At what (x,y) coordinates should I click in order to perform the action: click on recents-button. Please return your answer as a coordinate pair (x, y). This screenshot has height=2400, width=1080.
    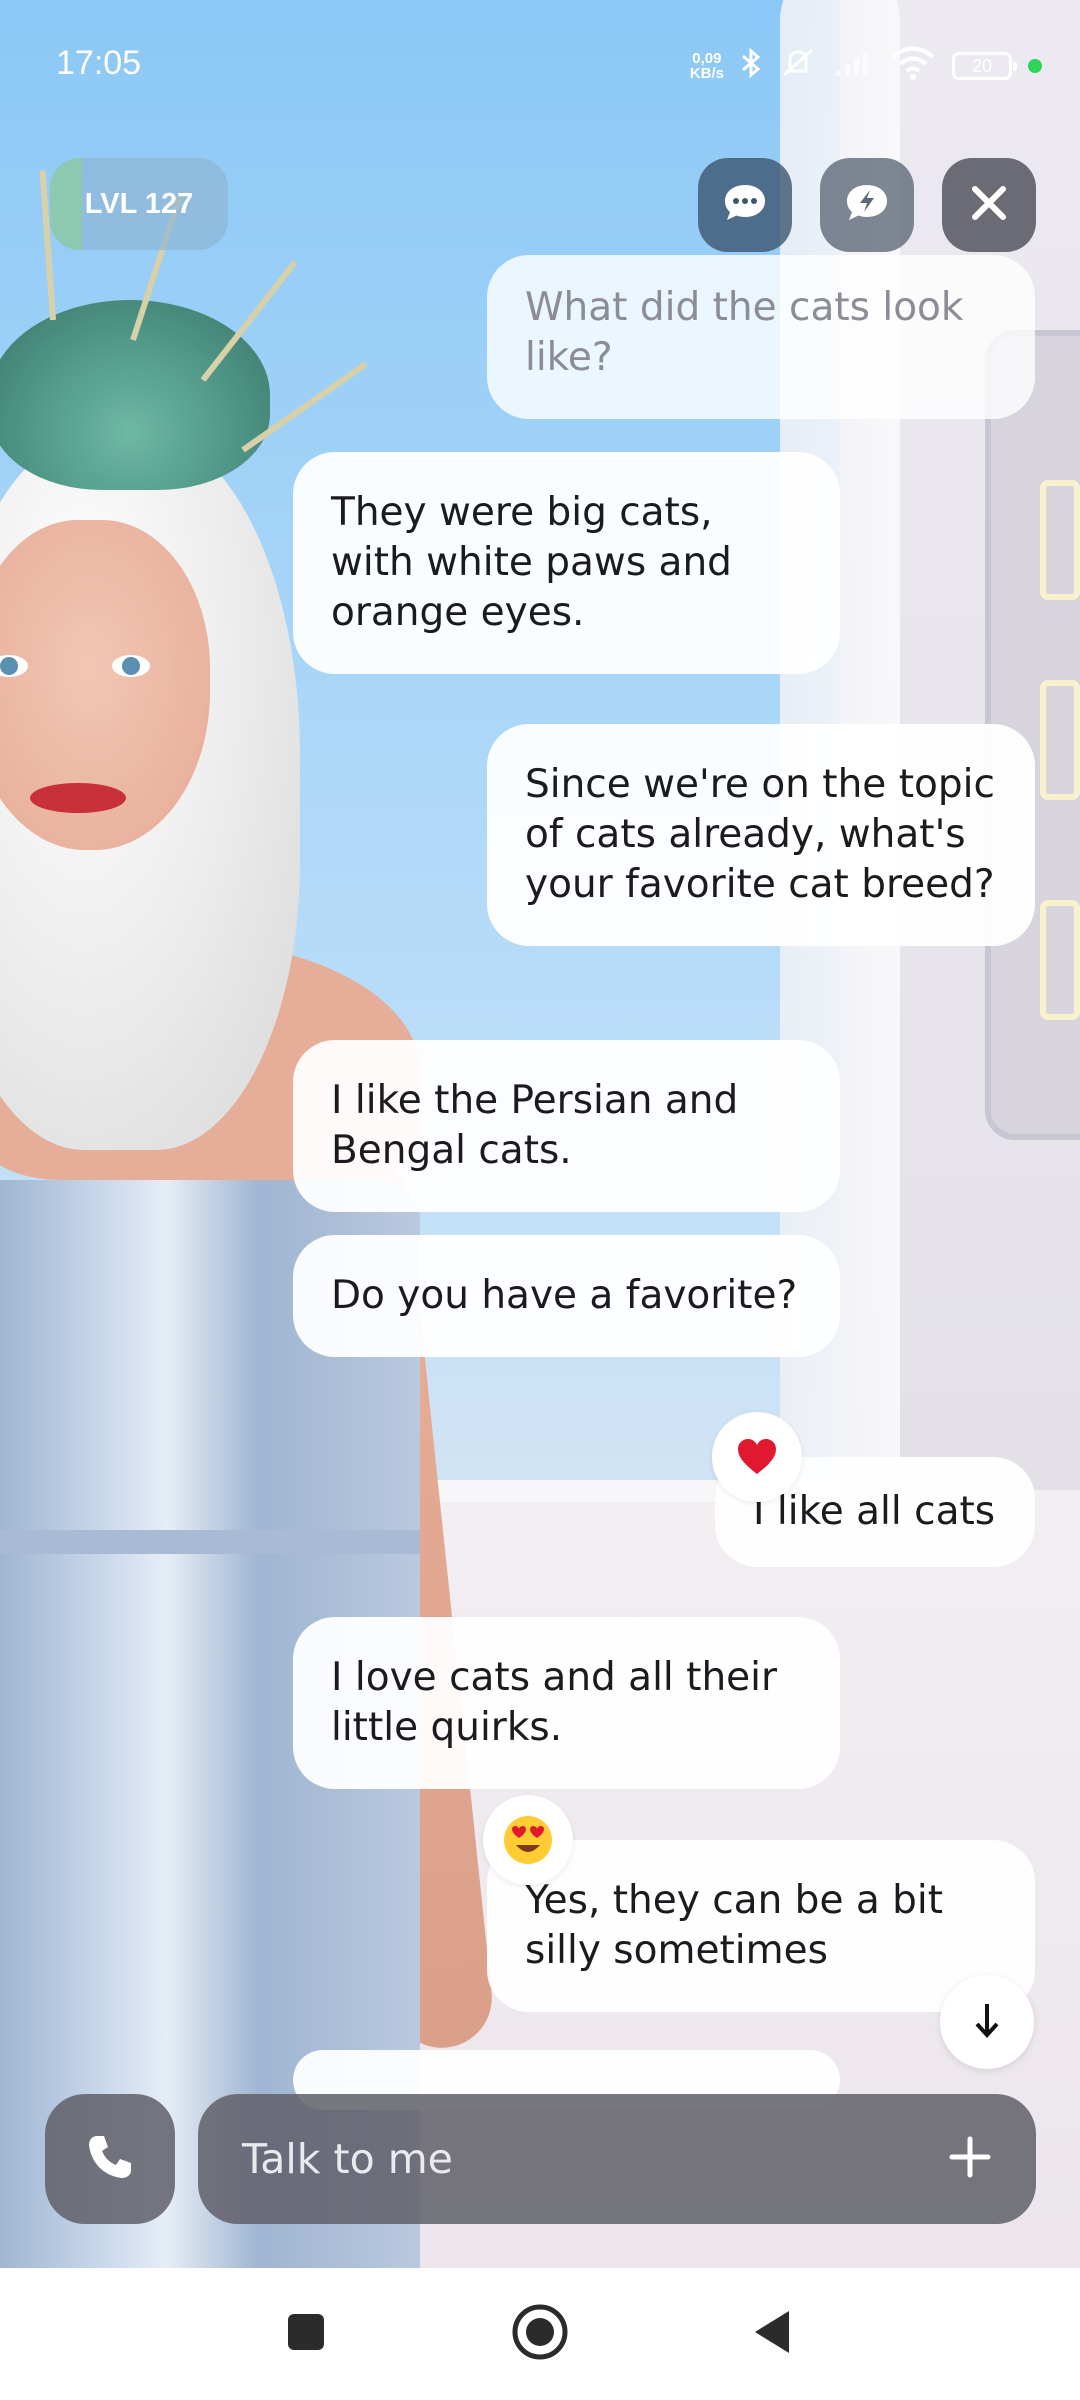
    Looking at the image, I should click on (306, 2334).